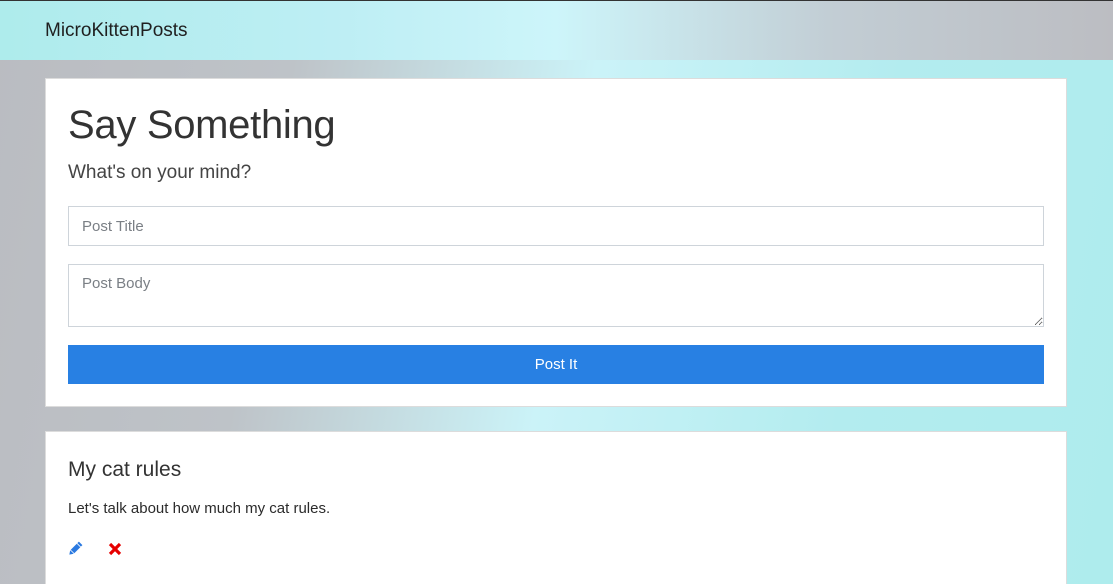 Image resolution: width=1113 pixels, height=584 pixels. Describe the element at coordinates (556, 295) in the screenshot. I see `post-body-textarea` at that location.